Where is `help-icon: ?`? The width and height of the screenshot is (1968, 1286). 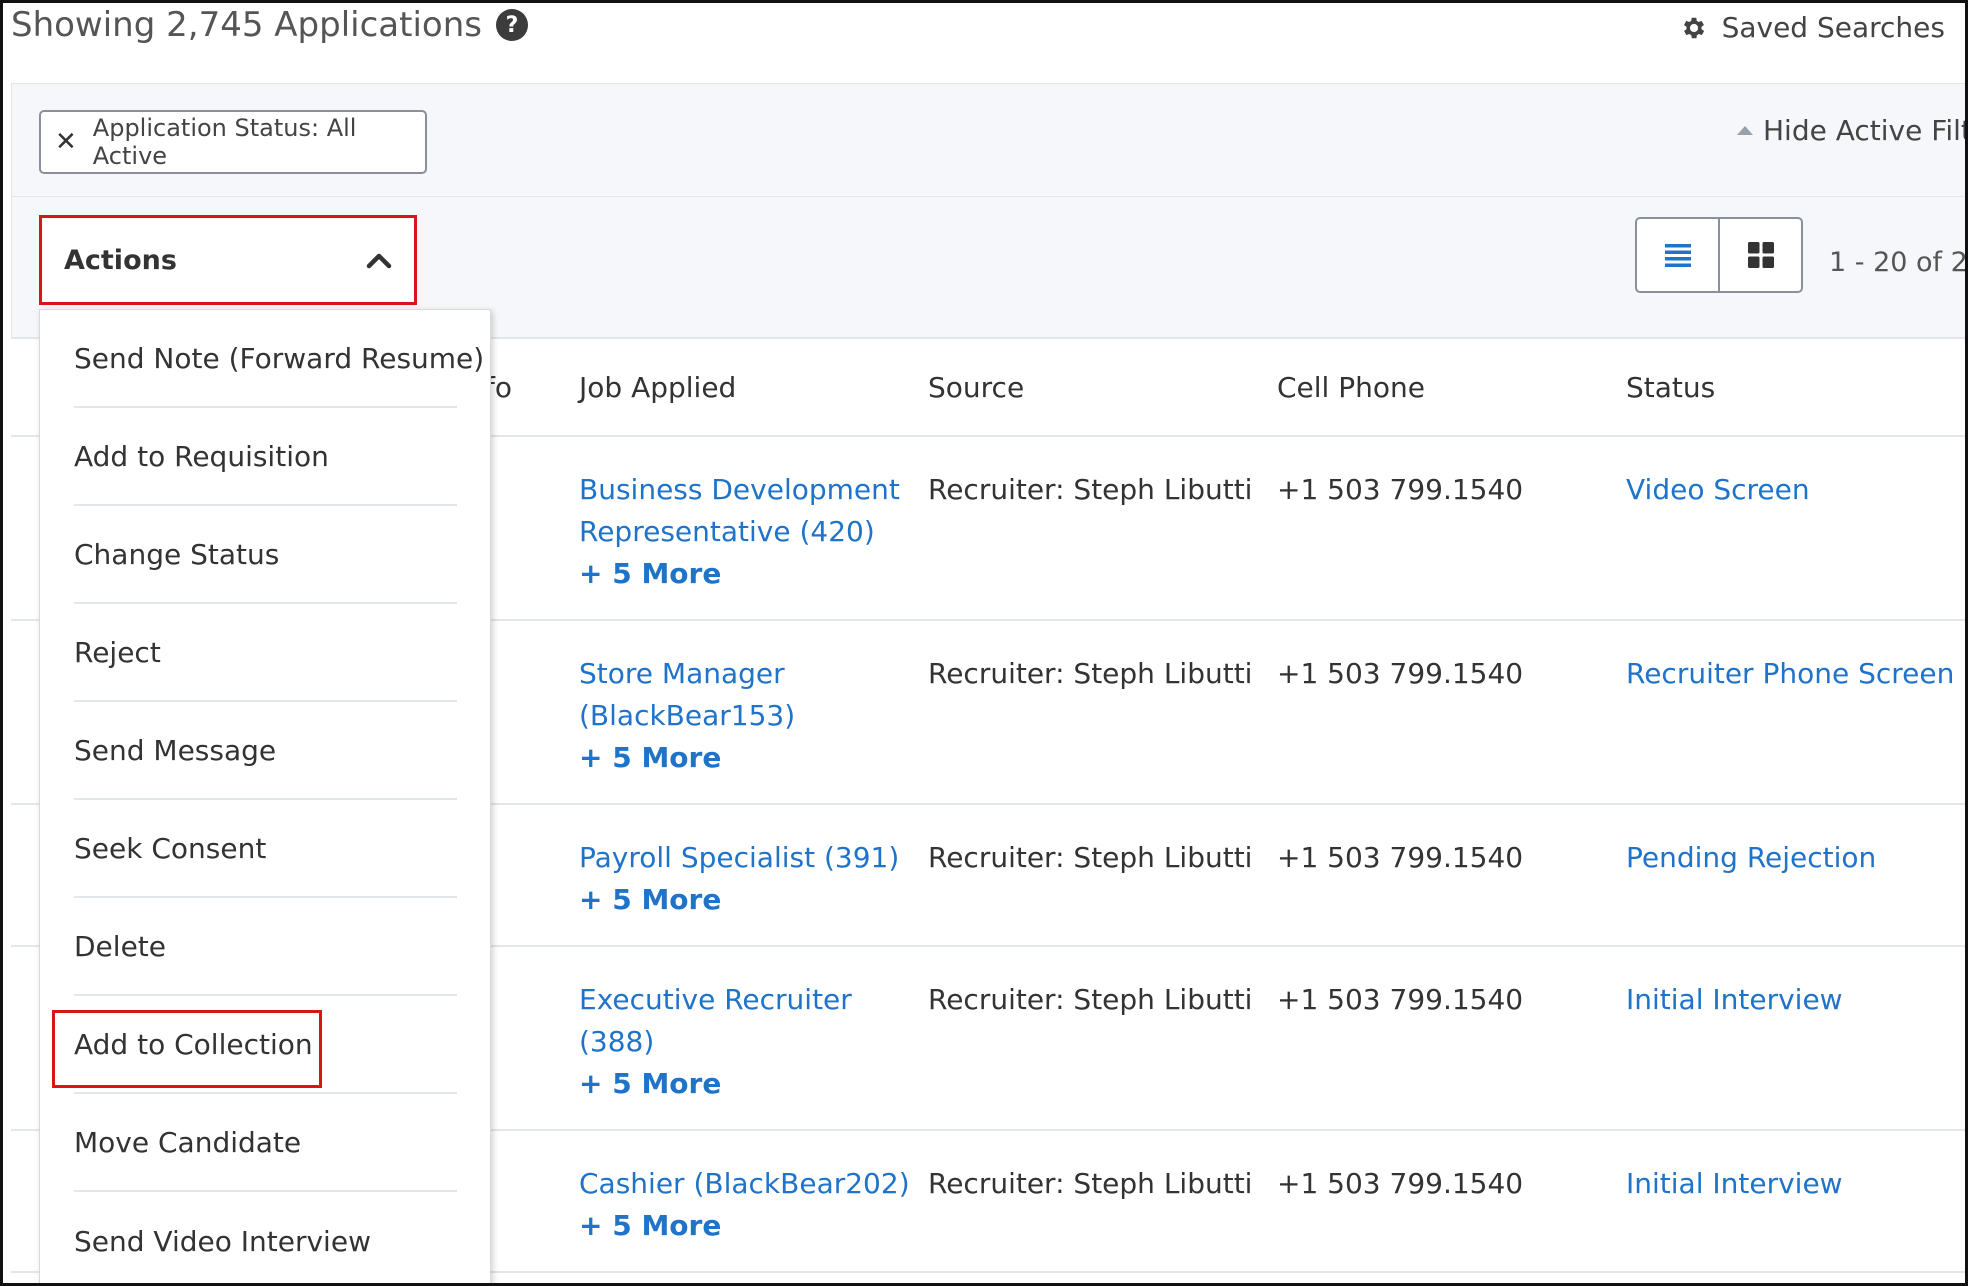 help-icon: ? is located at coordinates (511, 25).